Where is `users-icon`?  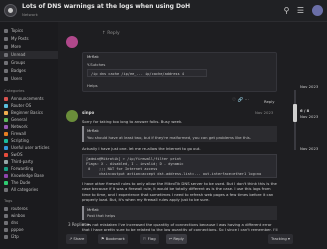
users-icon is located at coordinates (6, 79).